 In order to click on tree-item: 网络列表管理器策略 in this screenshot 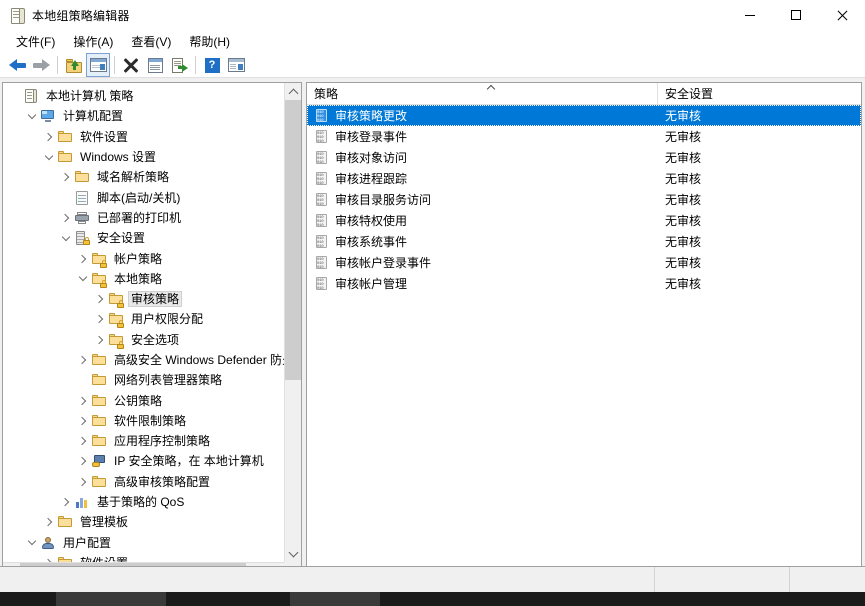, I will do `click(144, 380)`.